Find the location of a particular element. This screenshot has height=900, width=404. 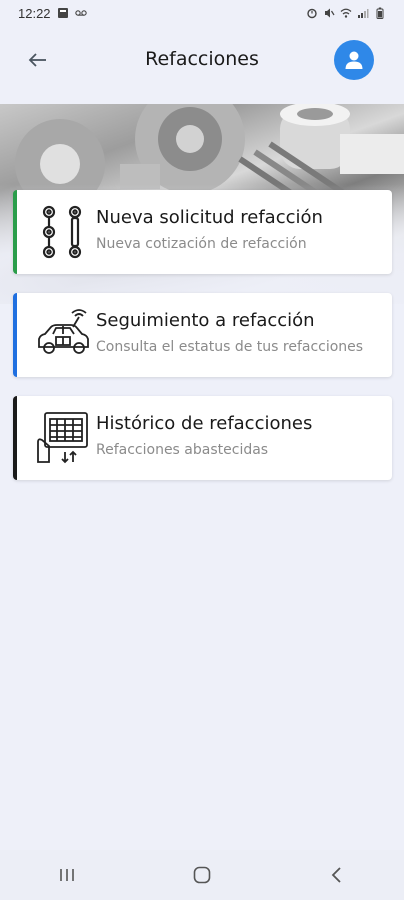

card-title: Seguimiento a refacción is located at coordinates (205, 320).